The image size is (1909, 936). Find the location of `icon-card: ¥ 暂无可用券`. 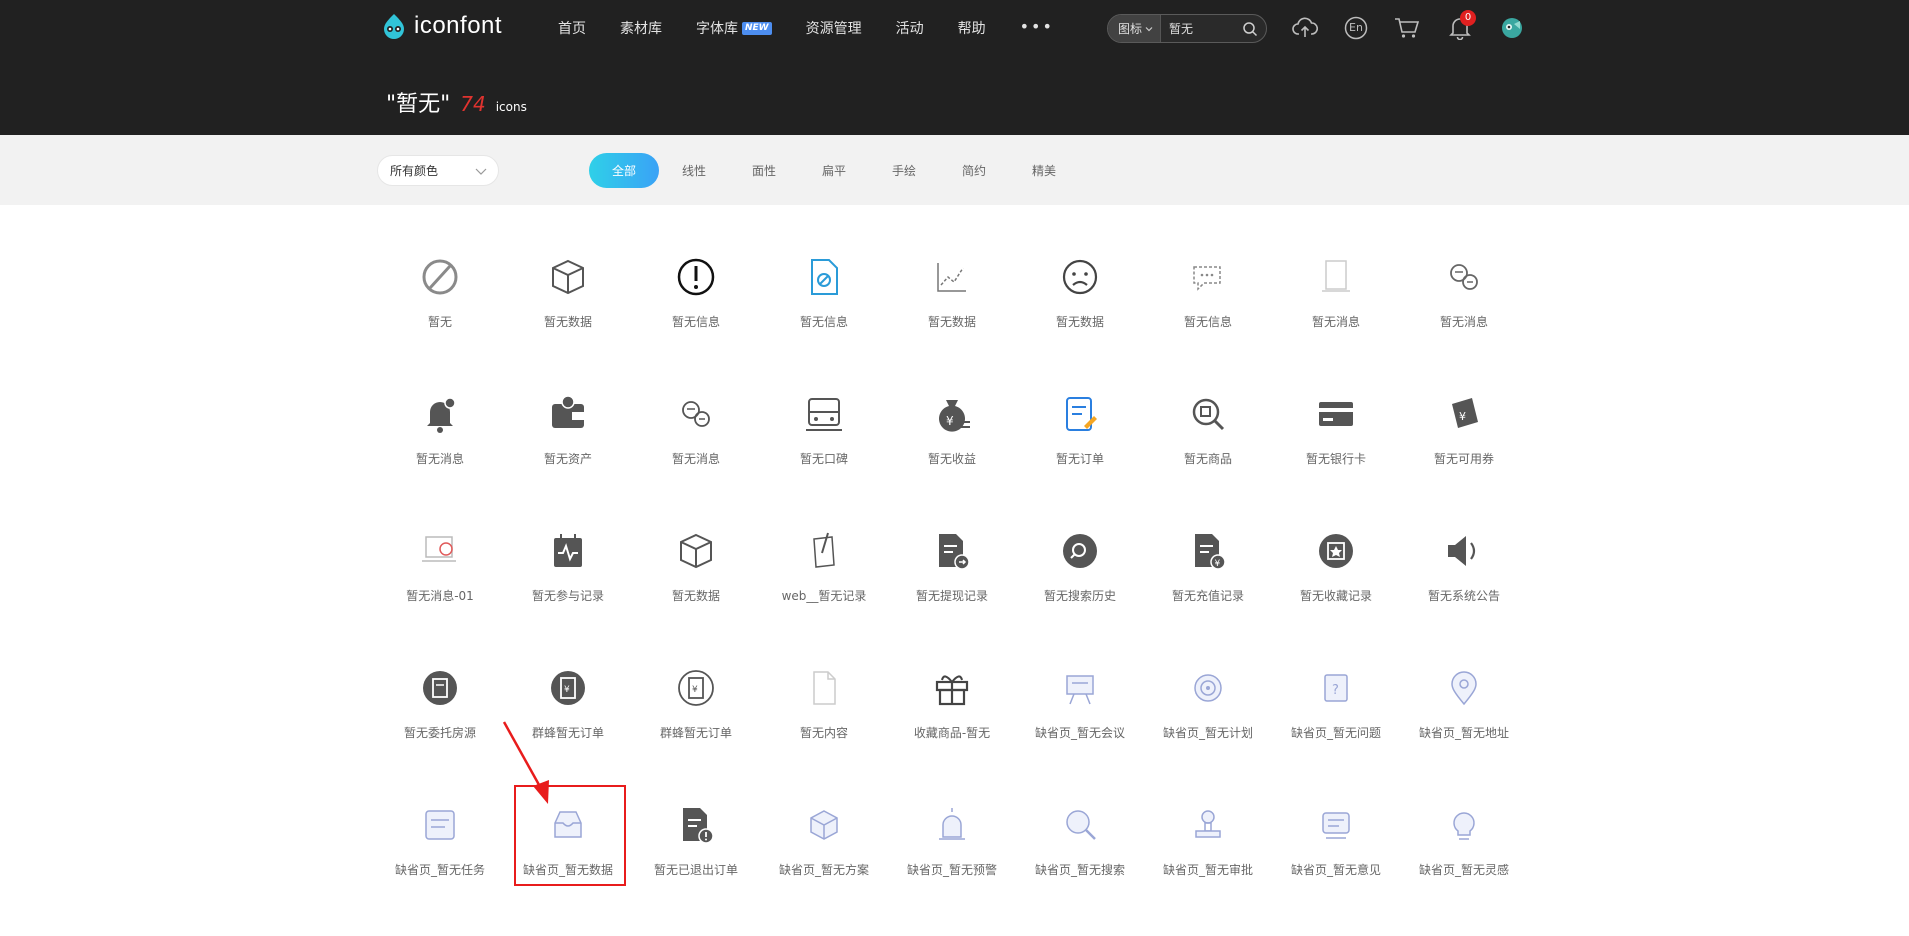

icon-card: ¥ 暂无可用券 is located at coordinates (1464, 430).